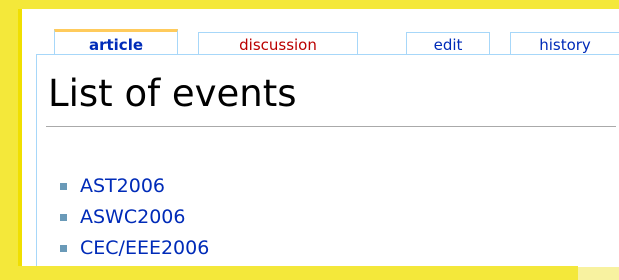  What do you see at coordinates (9, 140) in the screenshot?
I see `highlight-frame-left` at bounding box center [9, 140].